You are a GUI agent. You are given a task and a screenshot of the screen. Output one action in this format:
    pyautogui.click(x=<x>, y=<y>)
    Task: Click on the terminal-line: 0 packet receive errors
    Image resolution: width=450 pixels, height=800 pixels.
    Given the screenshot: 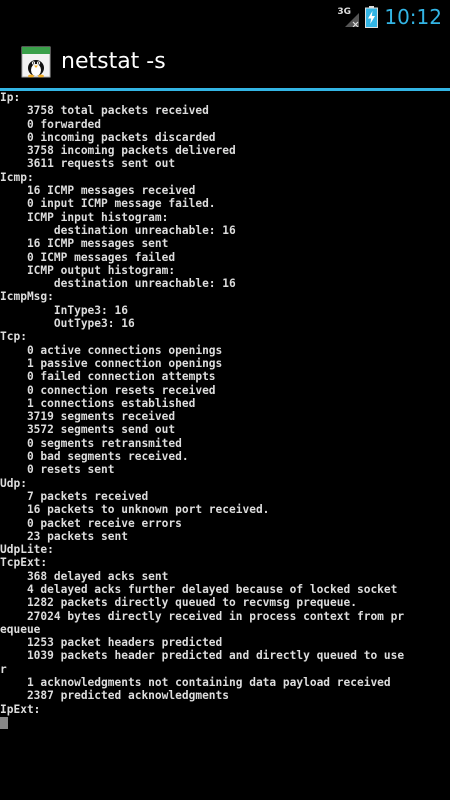 What is the action you would take?
    pyautogui.click(x=91, y=523)
    